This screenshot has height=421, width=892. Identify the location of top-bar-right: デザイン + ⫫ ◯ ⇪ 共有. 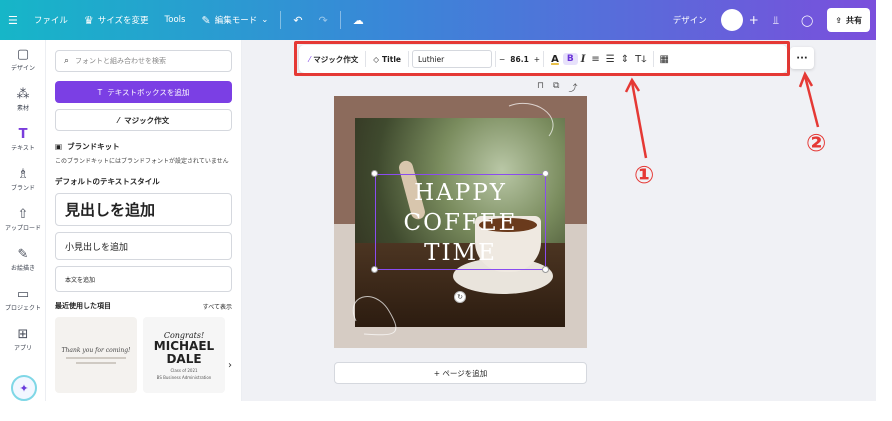
(770, 20).